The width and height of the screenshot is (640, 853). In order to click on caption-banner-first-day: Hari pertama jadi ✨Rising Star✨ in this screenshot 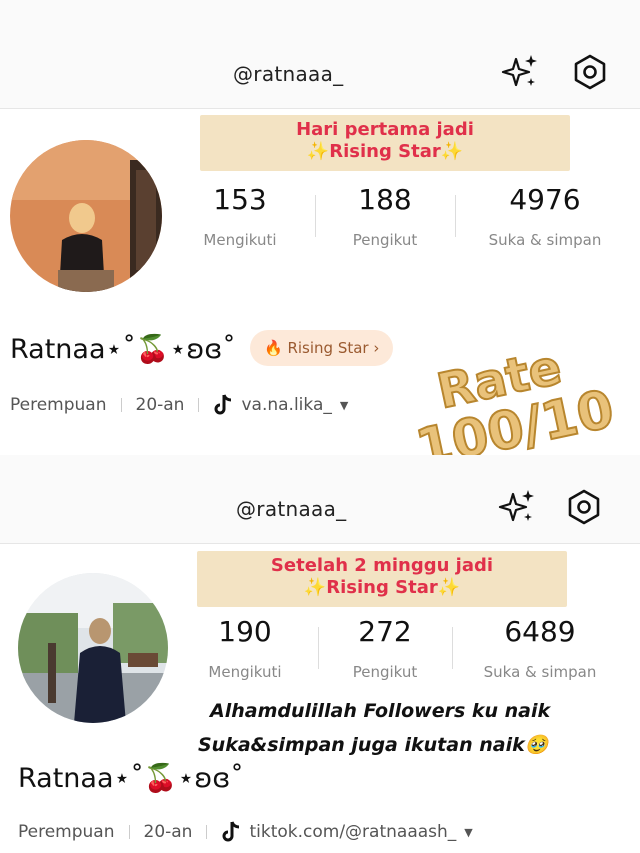, I will do `click(385, 143)`.